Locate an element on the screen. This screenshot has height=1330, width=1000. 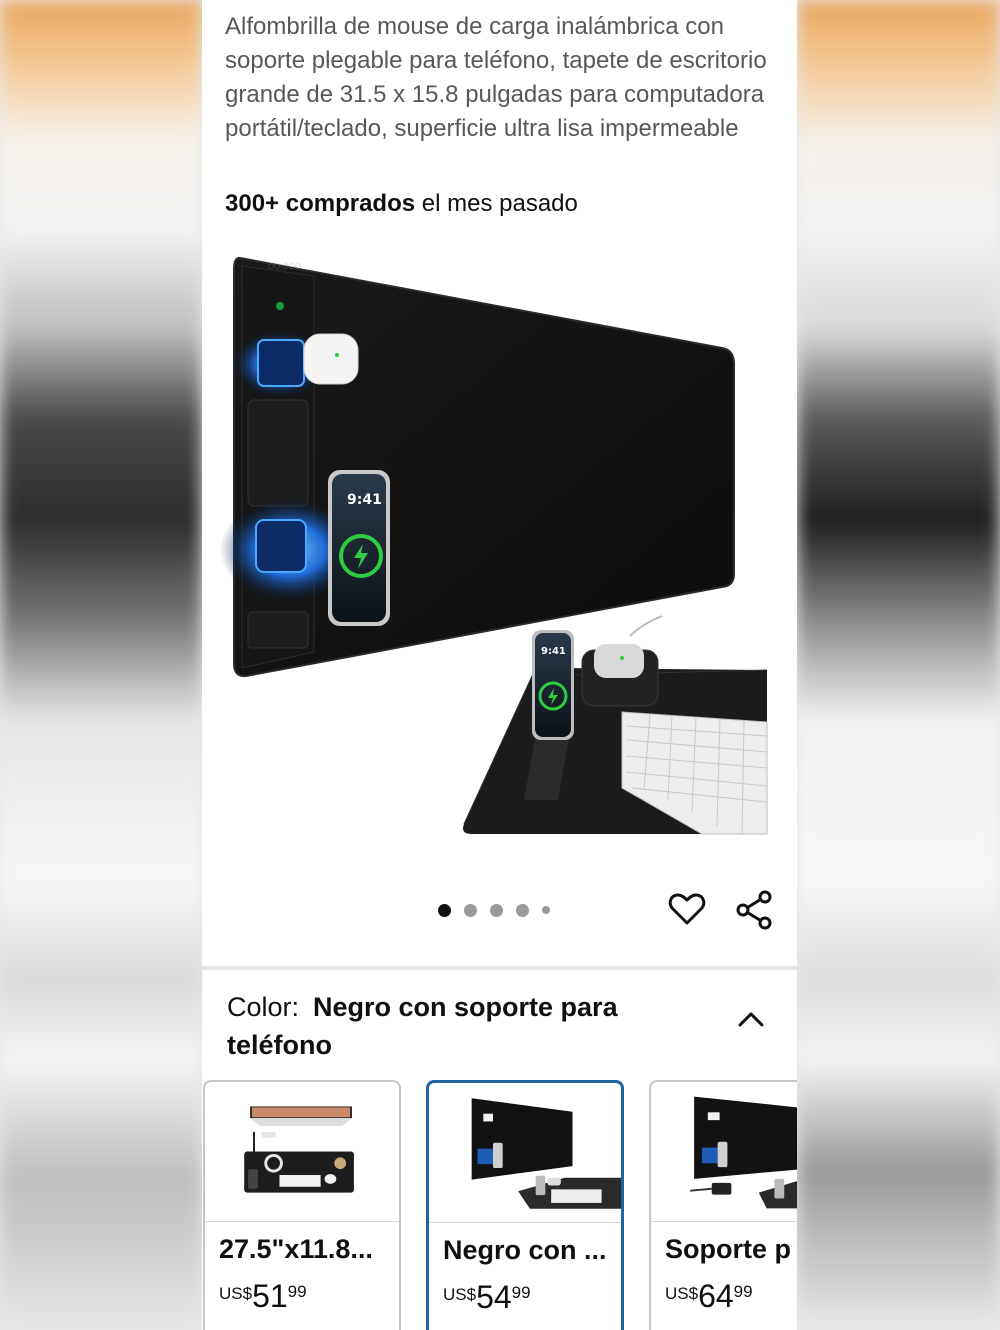
variant-card-selected: Negro con ... US$ 54 99 is located at coordinates (525, 1205).